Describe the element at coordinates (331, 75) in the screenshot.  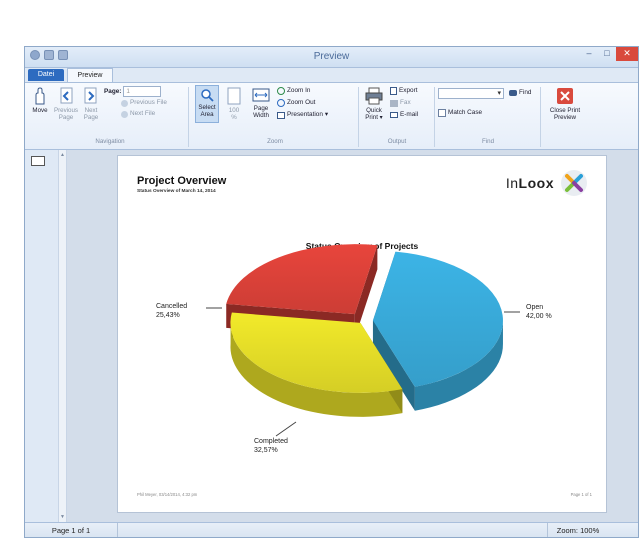
I see `ribbon-tabs: Datei Preview` at that location.